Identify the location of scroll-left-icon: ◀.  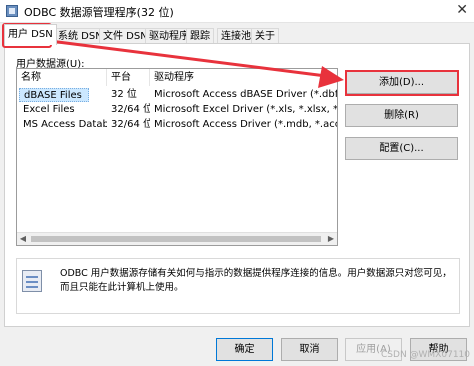
(23, 239).